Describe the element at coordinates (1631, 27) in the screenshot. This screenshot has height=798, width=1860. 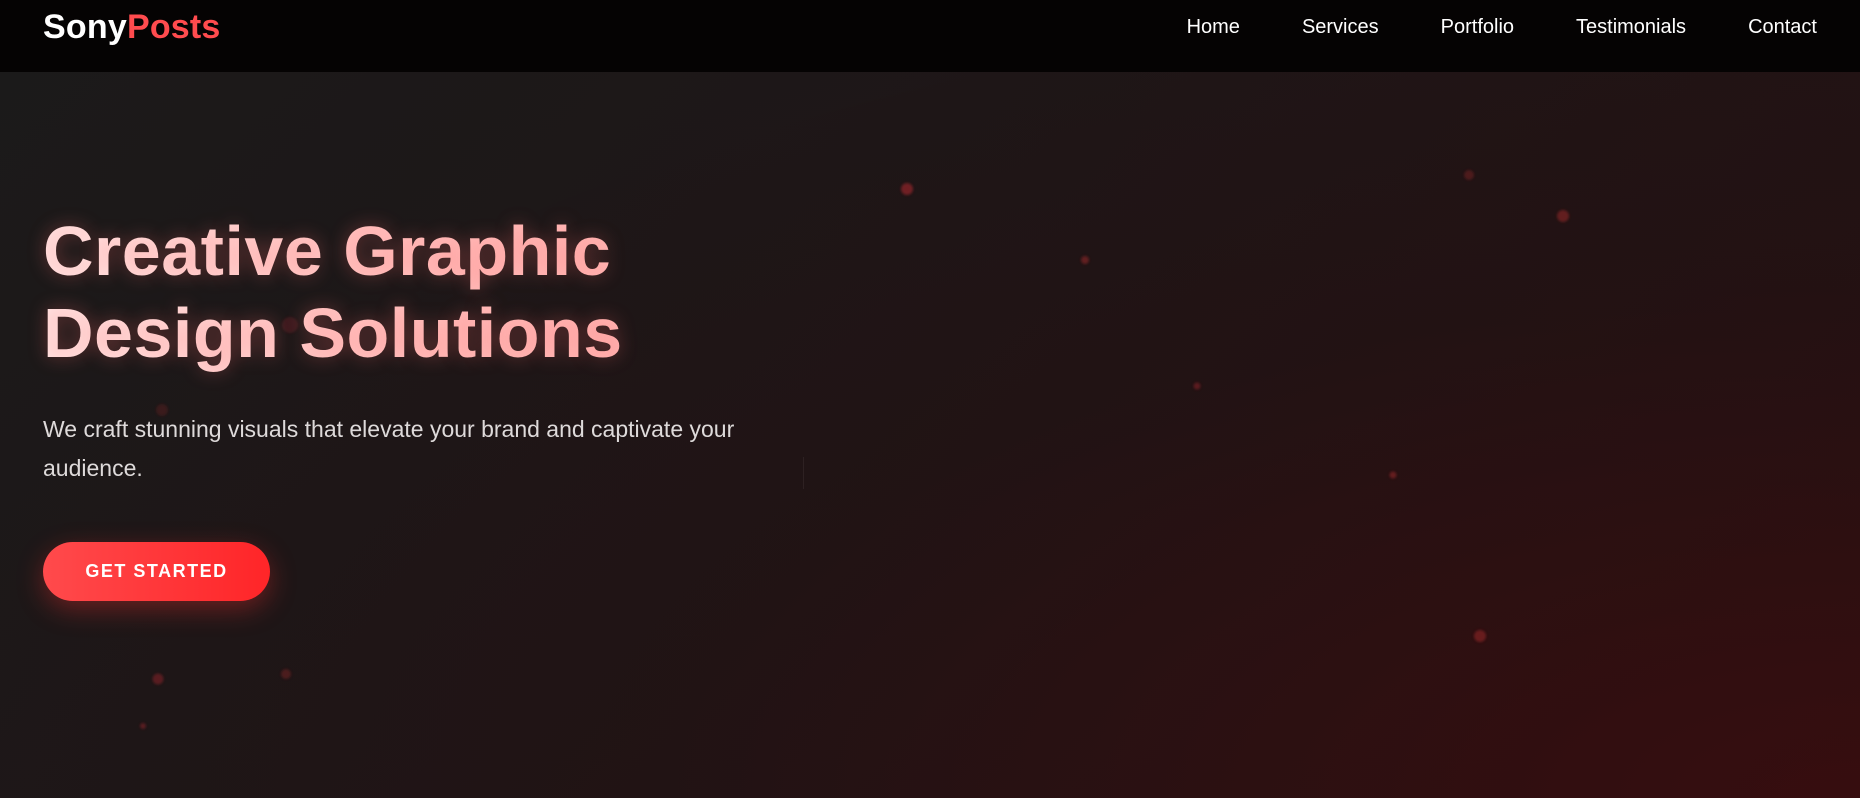
I see `nav-link-testimonials: Testimonials` at that location.